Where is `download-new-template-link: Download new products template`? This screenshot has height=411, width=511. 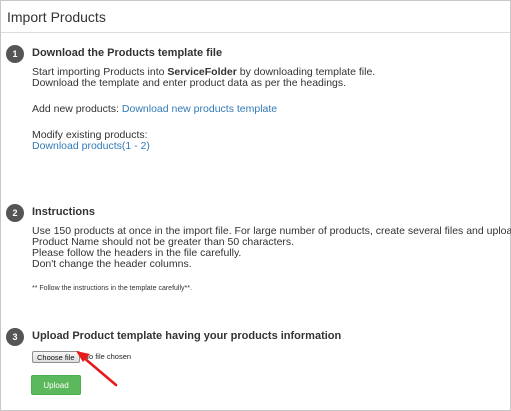
download-new-template-link: Download new products template is located at coordinates (199, 109).